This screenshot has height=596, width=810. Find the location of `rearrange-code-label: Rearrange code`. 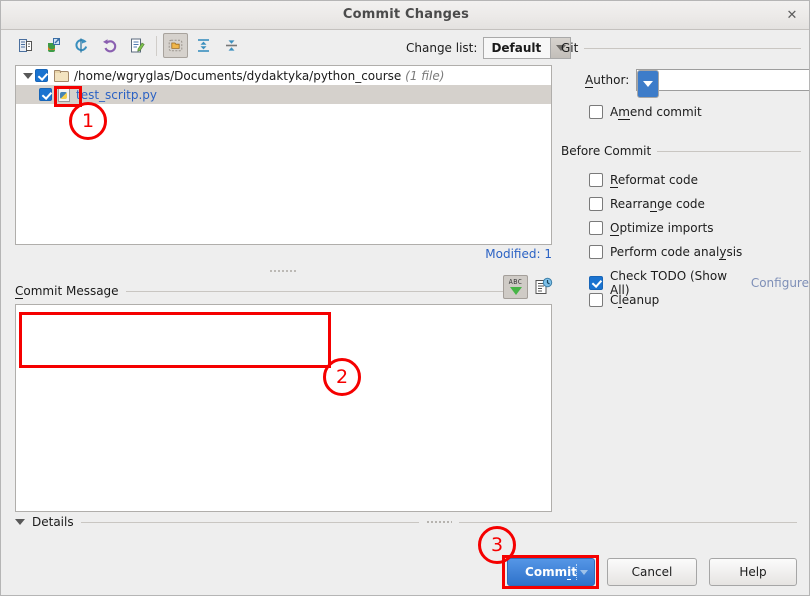

rearrange-code-label: Rearrange code is located at coordinates (657, 204).